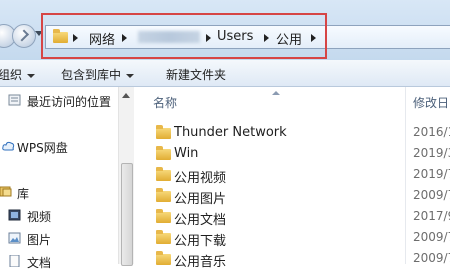 The width and height of the screenshot is (450, 271). I want to click on file-name: 公用音乐, so click(200, 262).